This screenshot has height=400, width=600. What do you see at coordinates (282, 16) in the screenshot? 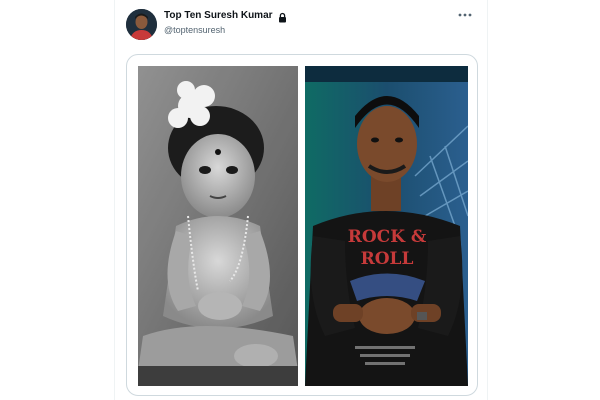
I see `lock-icon` at bounding box center [282, 16].